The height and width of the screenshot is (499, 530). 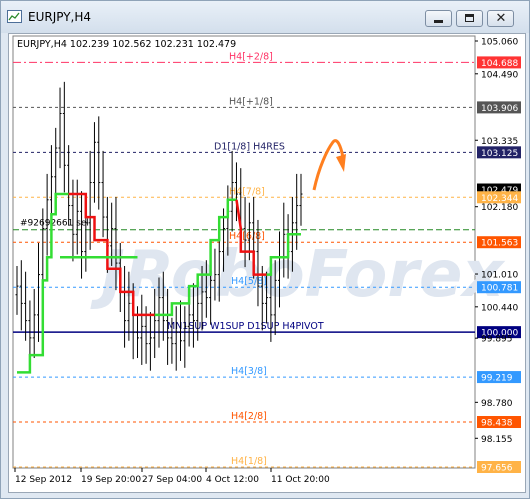 What do you see at coordinates (438, 18) in the screenshot?
I see `minimize-button` at bounding box center [438, 18].